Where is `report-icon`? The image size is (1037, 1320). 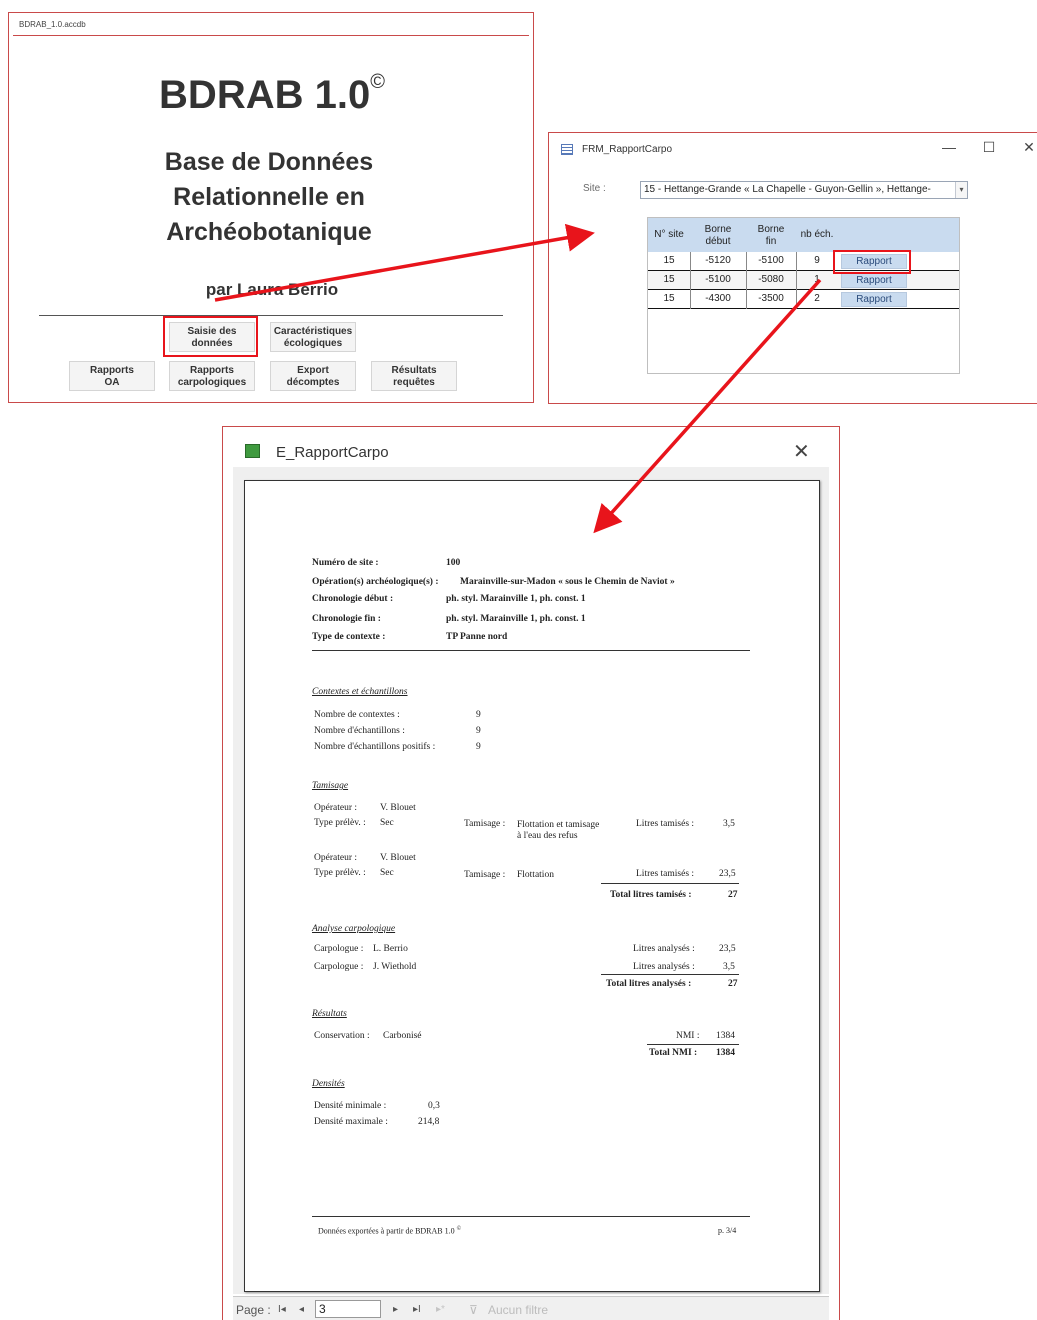 report-icon is located at coordinates (252, 451).